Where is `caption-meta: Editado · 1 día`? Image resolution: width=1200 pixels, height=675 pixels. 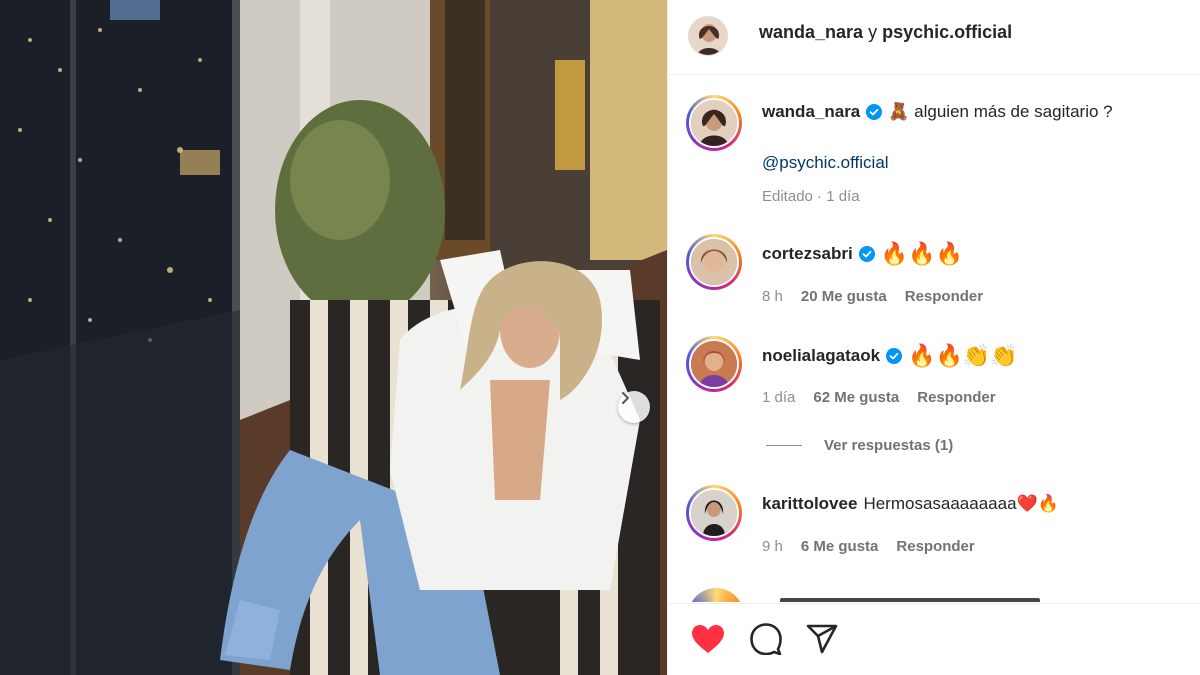 caption-meta: Editado · 1 día is located at coordinates (811, 196).